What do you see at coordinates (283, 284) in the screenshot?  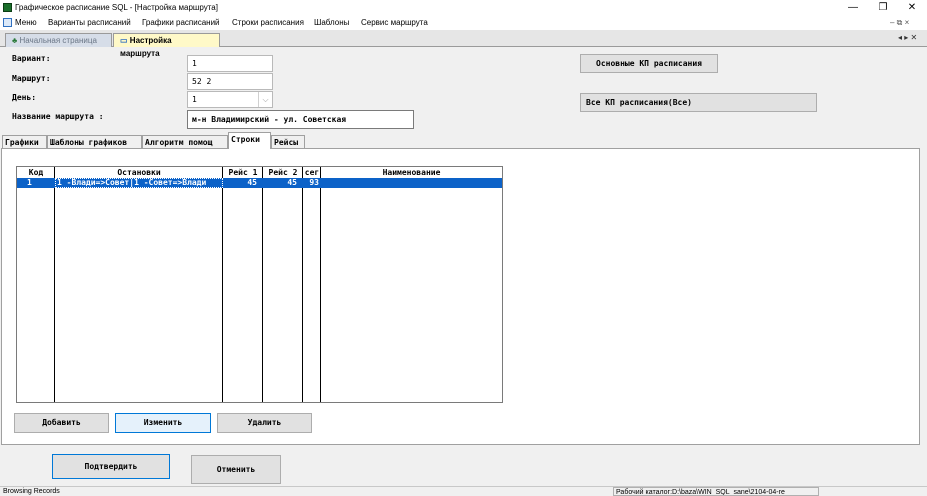 I see `grid-column-trip2` at bounding box center [283, 284].